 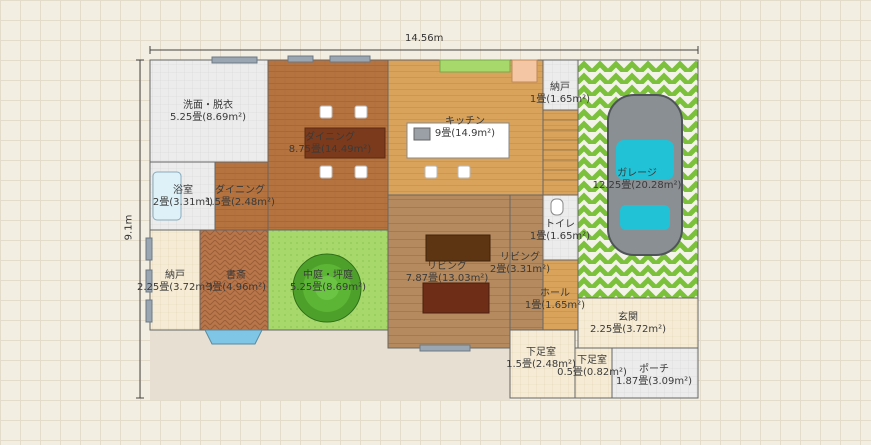 I want to click on room-label-dining-small: ダイニング 1.5畳(2.48m²), so click(x=240, y=197).